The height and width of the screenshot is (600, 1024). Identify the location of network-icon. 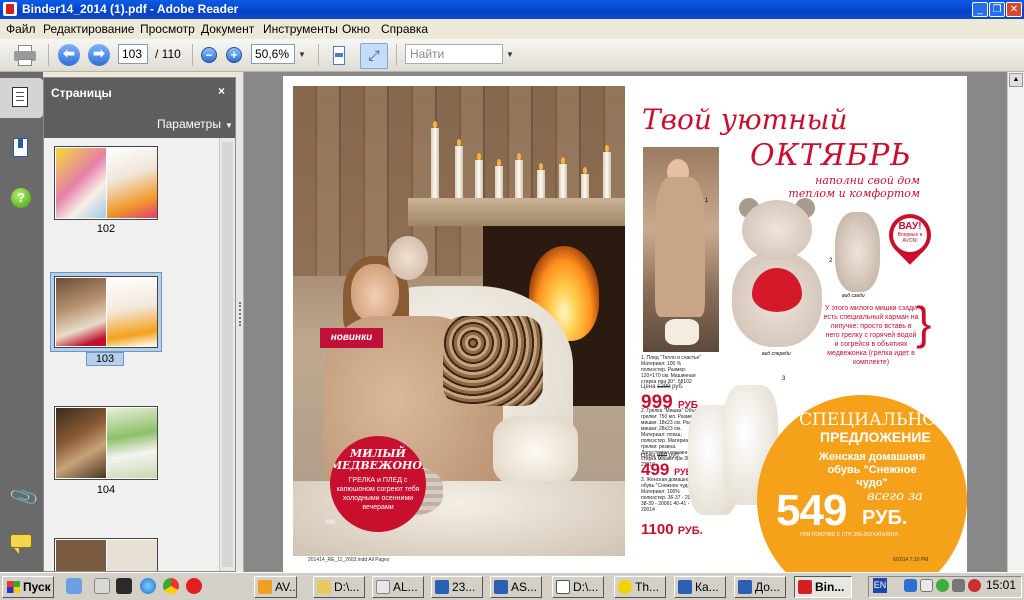
(910, 585).